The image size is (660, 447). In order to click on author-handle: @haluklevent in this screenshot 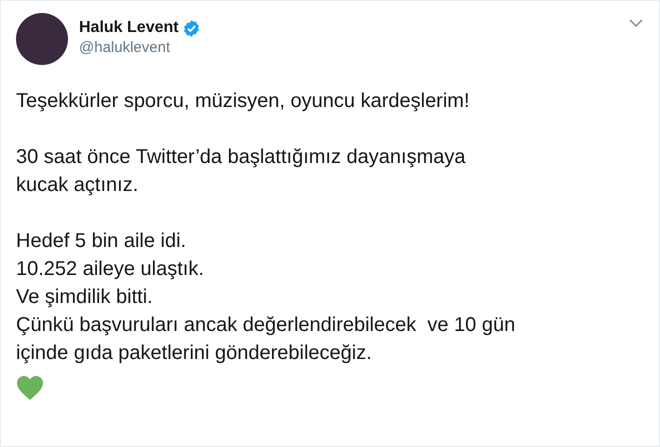, I will do `click(348, 48)`.